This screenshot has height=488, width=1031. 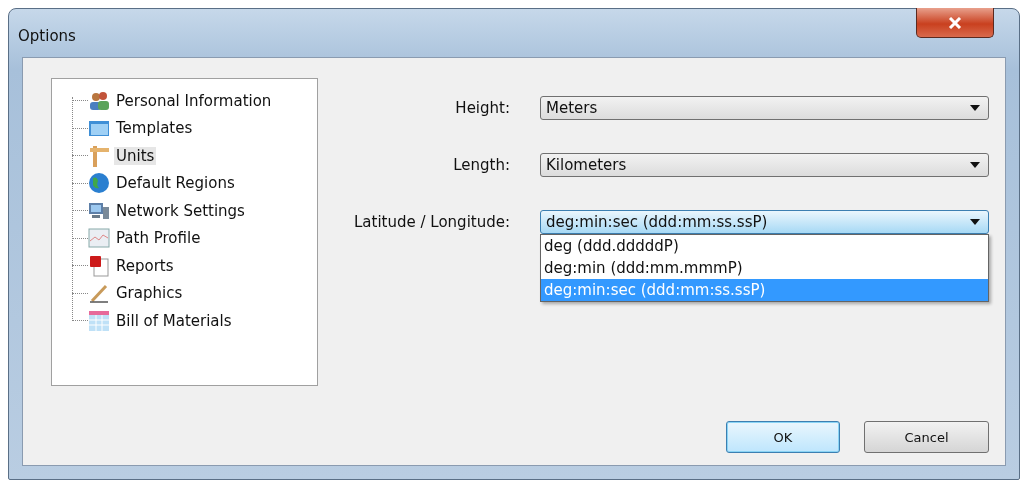 I want to click on dropdown: deg:min:sec (ddd:mm:ss.ssP), so click(x=764, y=222).